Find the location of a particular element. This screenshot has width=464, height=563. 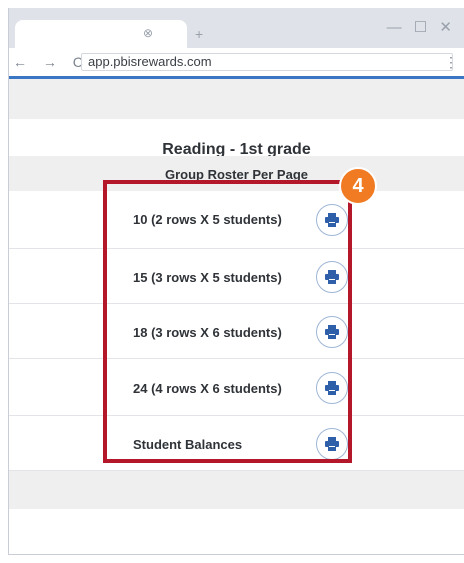

top-band is located at coordinates (236, 99).